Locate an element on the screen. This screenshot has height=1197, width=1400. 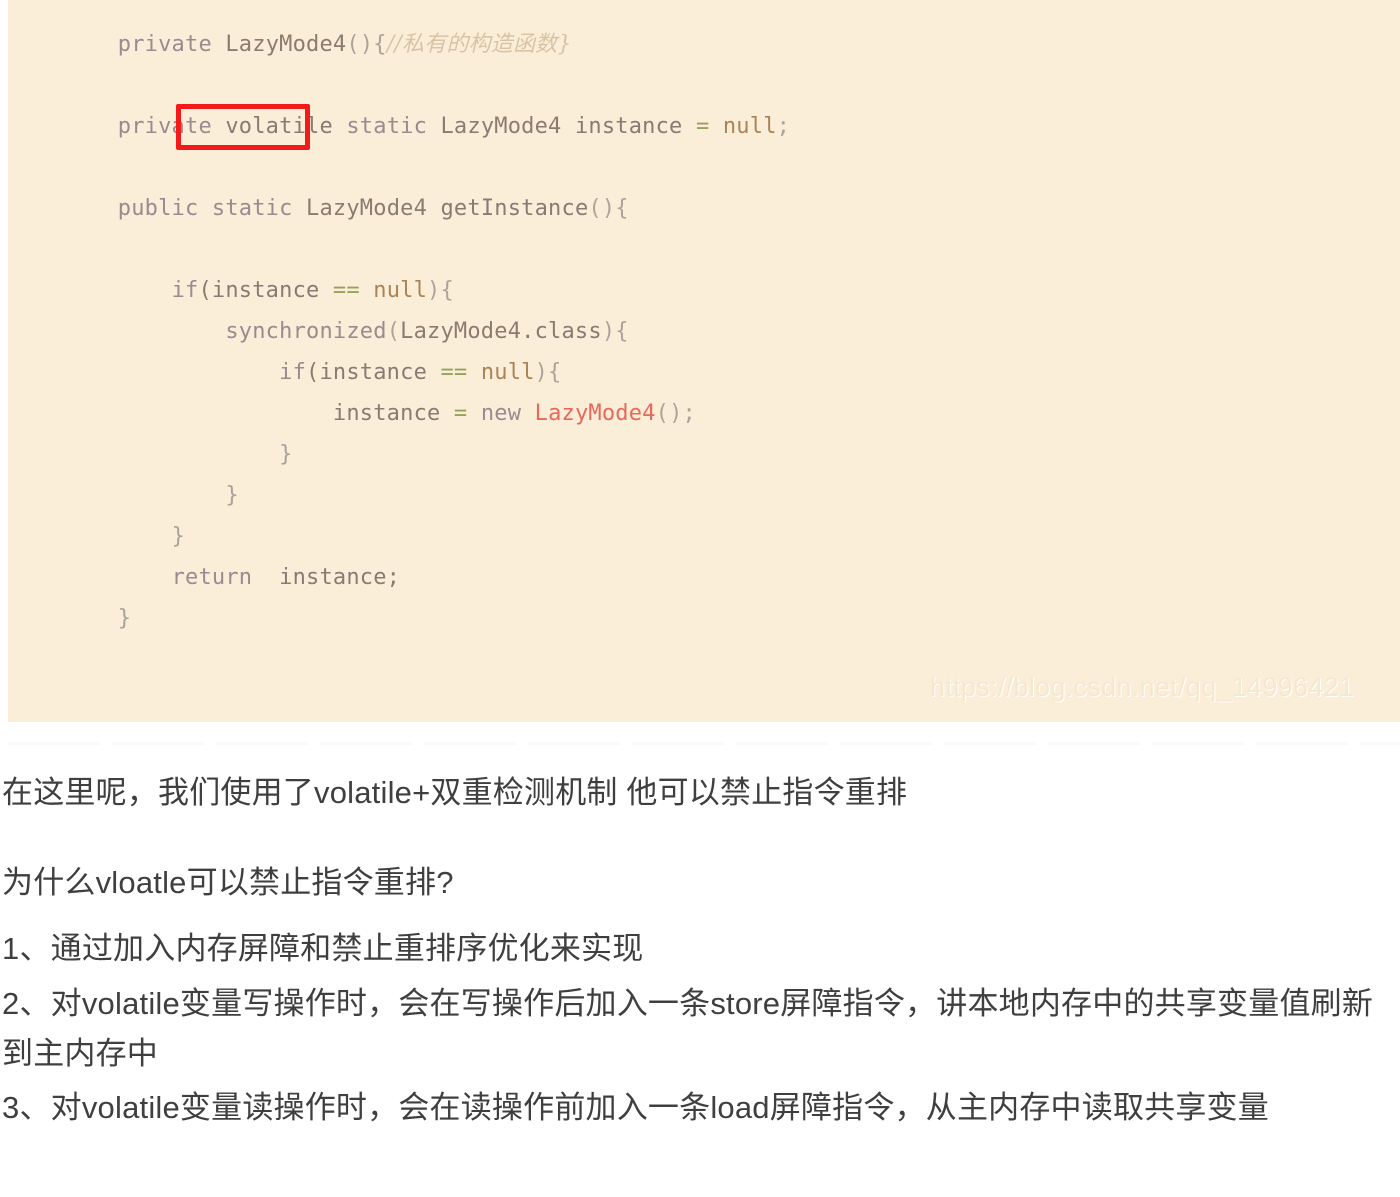
code-token: ; is located at coordinates (783, 126).